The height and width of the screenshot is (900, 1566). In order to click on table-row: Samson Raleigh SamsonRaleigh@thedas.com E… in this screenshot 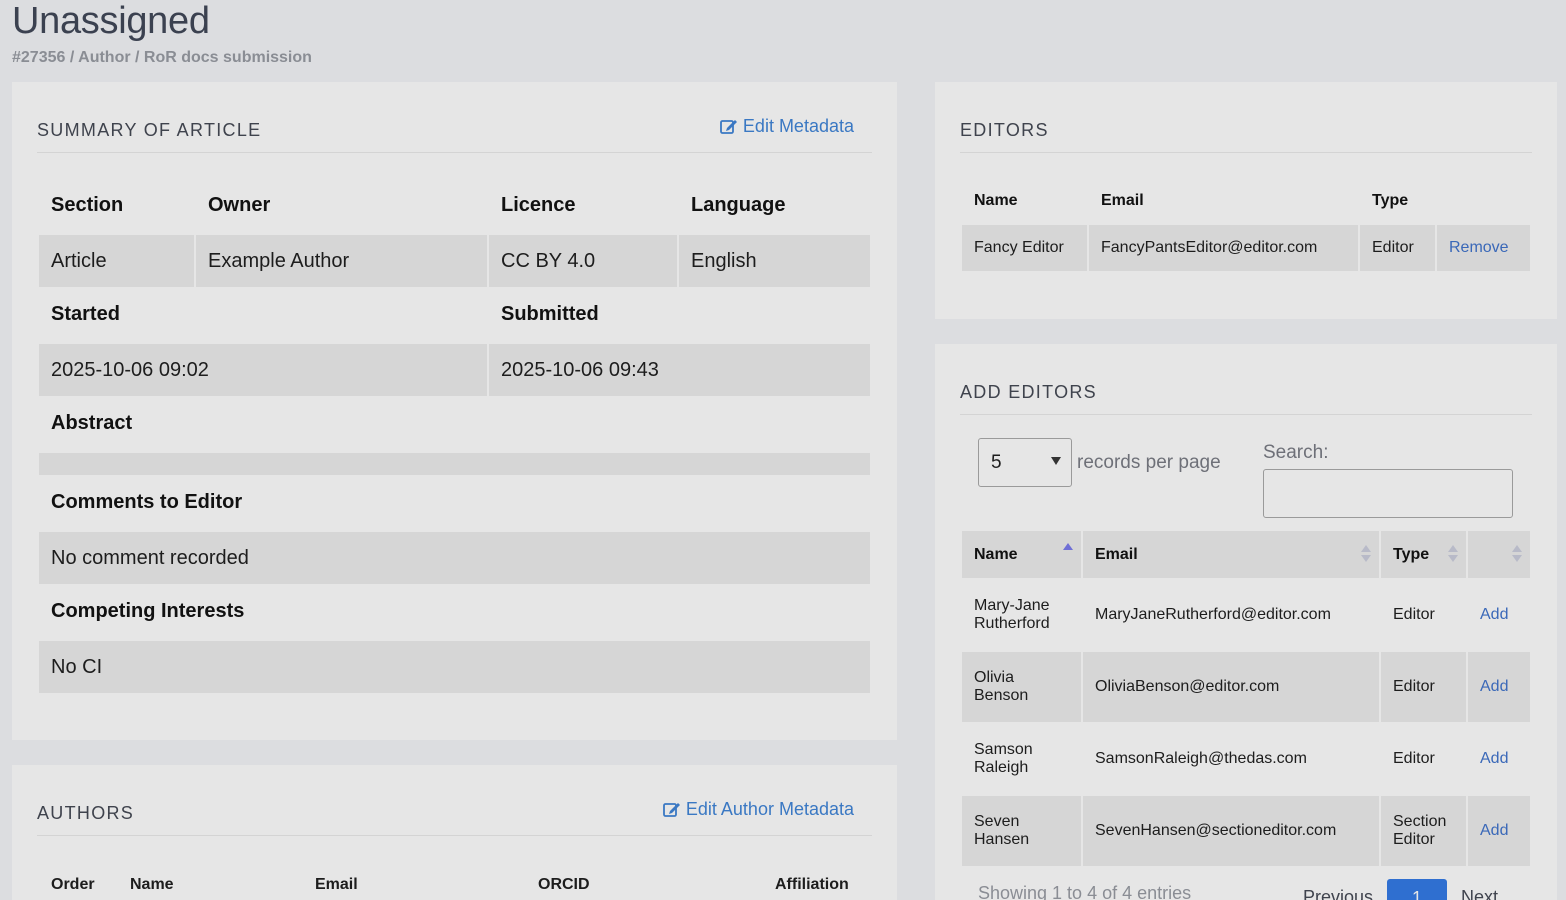, I will do `click(1246, 759)`.